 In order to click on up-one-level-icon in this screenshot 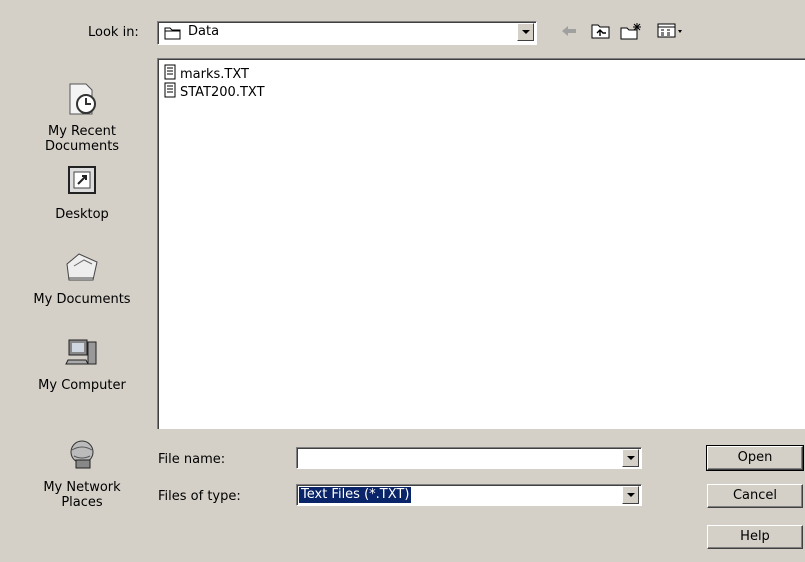, I will do `click(601, 33)`.